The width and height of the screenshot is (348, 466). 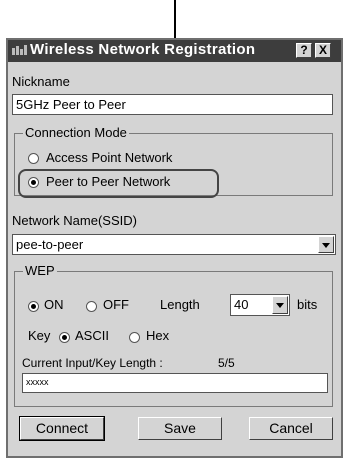 I want to click on key-label: Key, so click(x=39, y=335).